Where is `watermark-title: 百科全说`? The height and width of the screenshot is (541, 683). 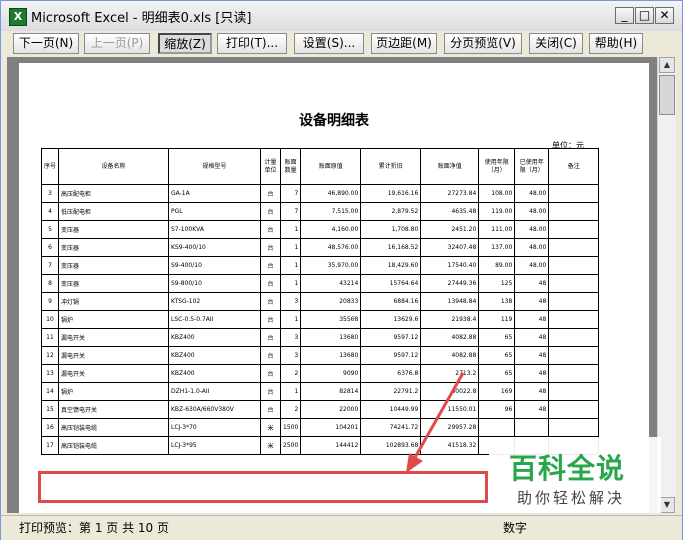
watermark-title: 百科全说 is located at coordinates (567, 468).